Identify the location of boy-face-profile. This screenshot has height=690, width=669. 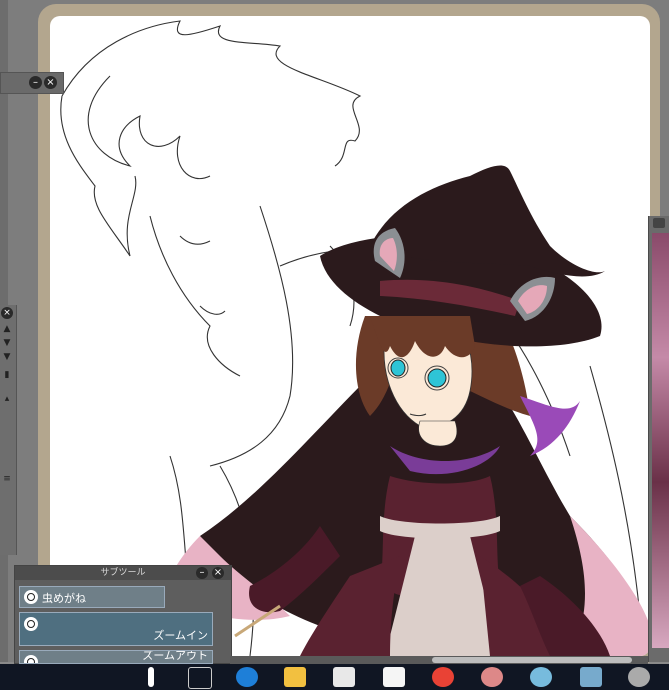
(195, 296).